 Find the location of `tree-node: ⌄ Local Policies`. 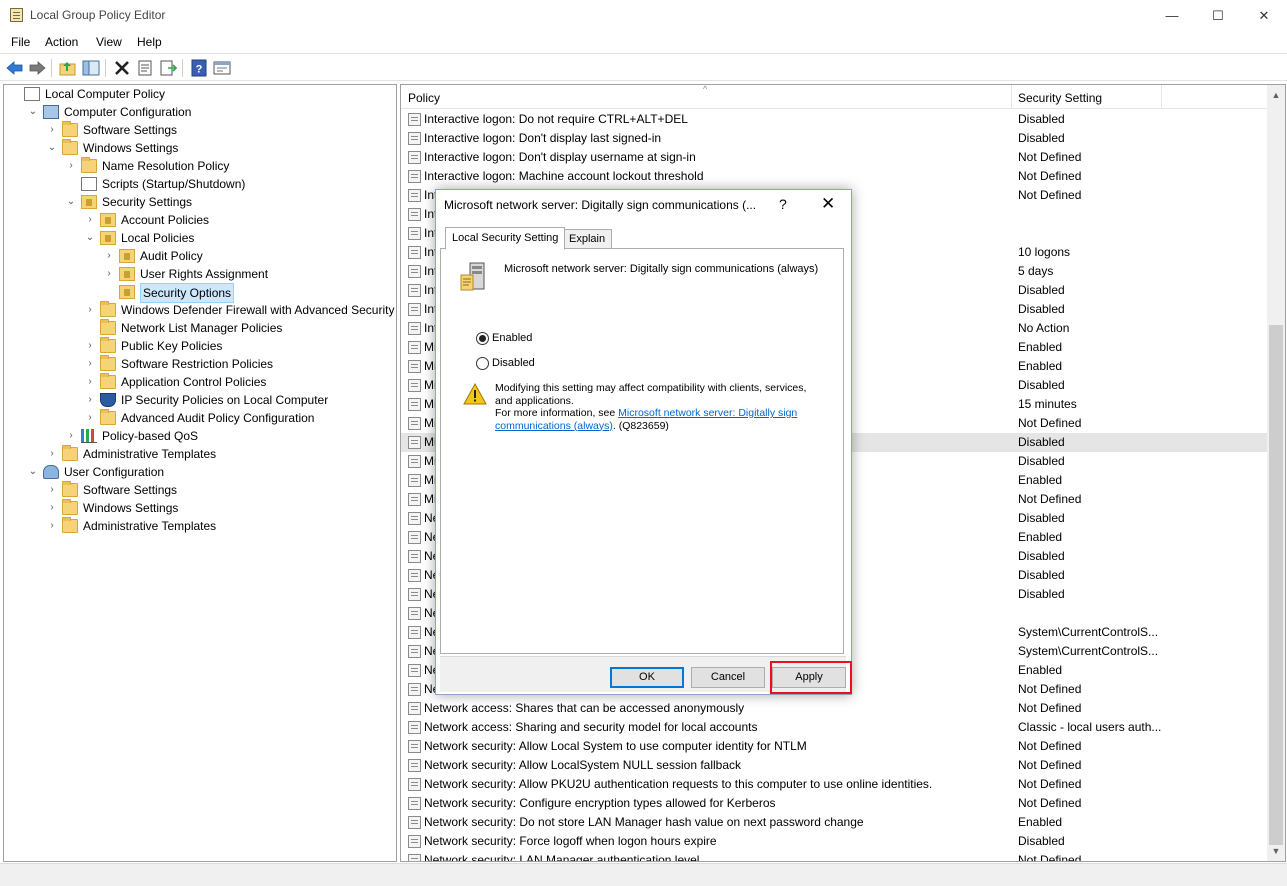

tree-node: ⌄ Local Policies is located at coordinates (199, 238).